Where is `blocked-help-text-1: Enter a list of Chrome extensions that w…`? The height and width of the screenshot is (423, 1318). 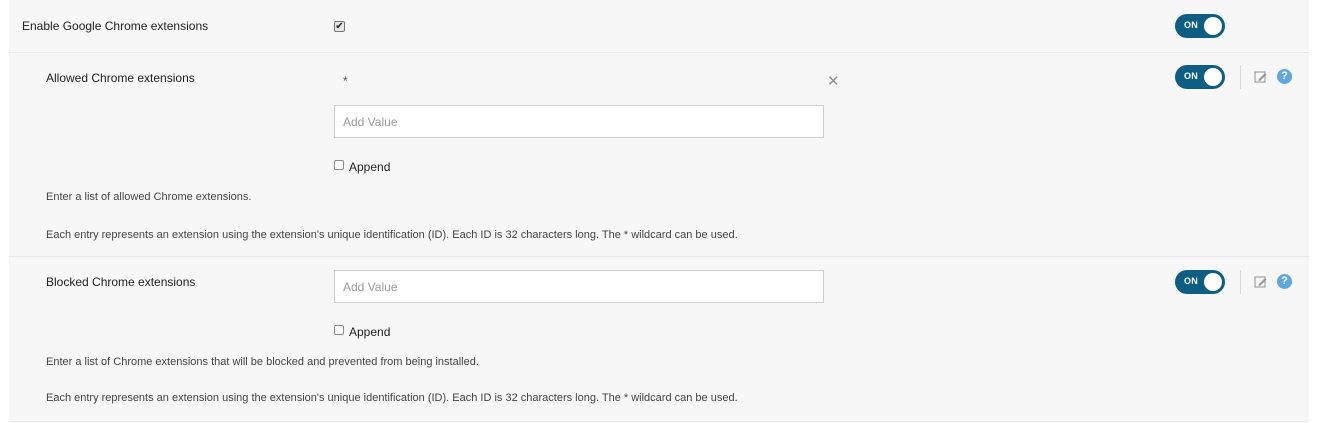 blocked-help-text-1: Enter a list of Chrome extensions that w… is located at coordinates (262, 362).